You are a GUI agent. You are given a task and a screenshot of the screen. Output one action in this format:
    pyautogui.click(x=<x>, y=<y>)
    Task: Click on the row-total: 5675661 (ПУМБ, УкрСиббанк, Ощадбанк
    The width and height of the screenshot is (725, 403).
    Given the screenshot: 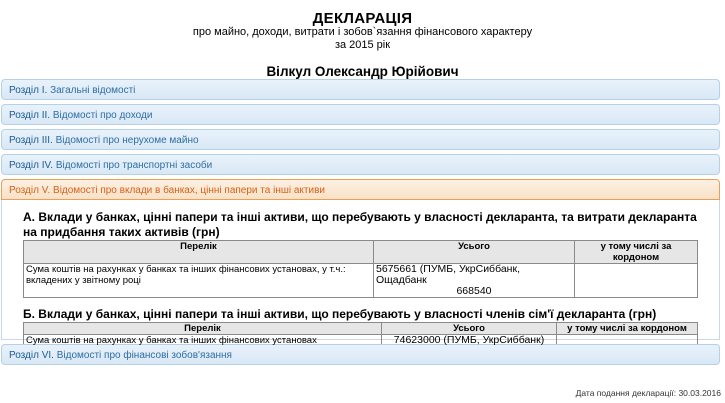 What is the action you would take?
    pyautogui.click(x=448, y=274)
    